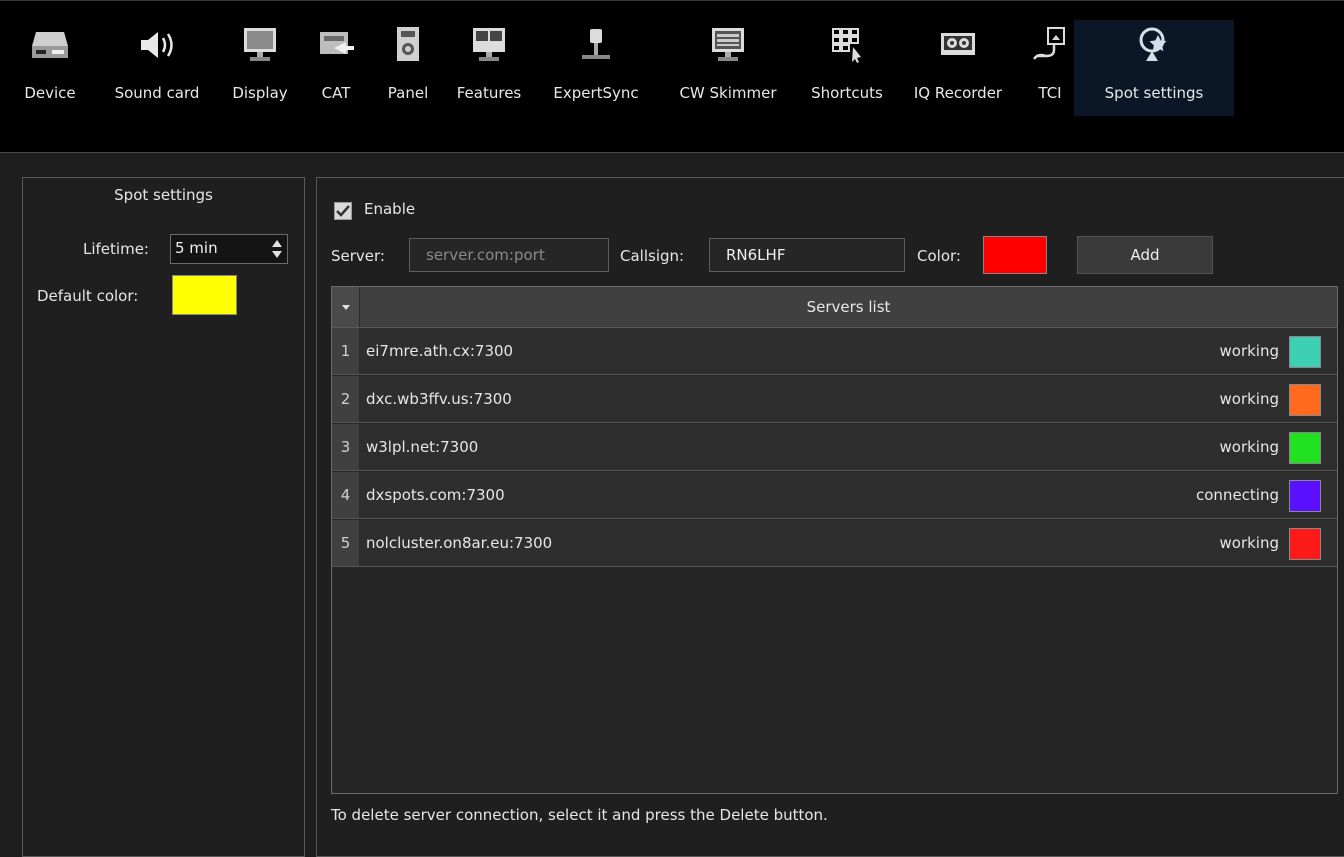 This screenshot has height=857, width=1344. I want to click on tape-icon, so click(958, 45).